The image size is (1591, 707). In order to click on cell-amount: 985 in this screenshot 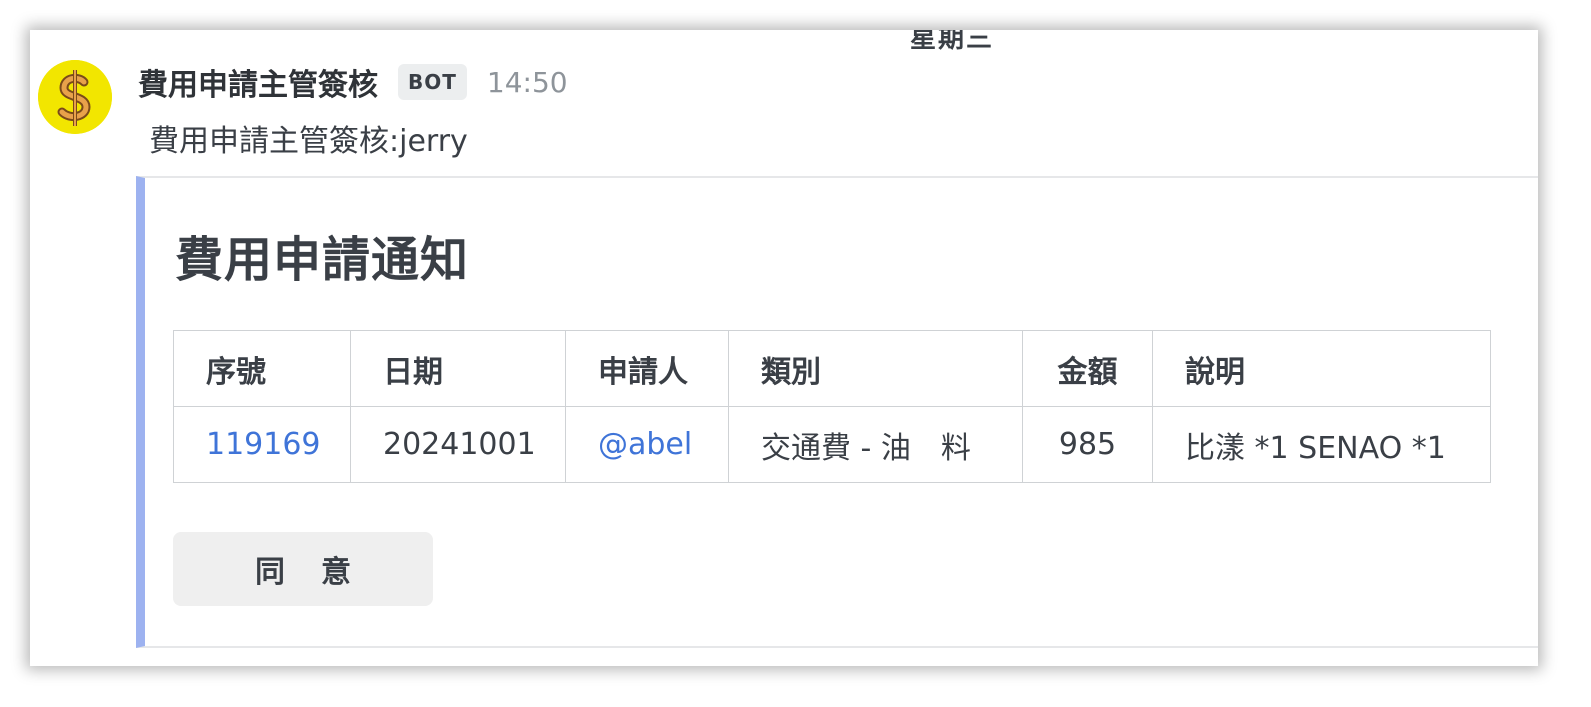, I will do `click(1087, 444)`.